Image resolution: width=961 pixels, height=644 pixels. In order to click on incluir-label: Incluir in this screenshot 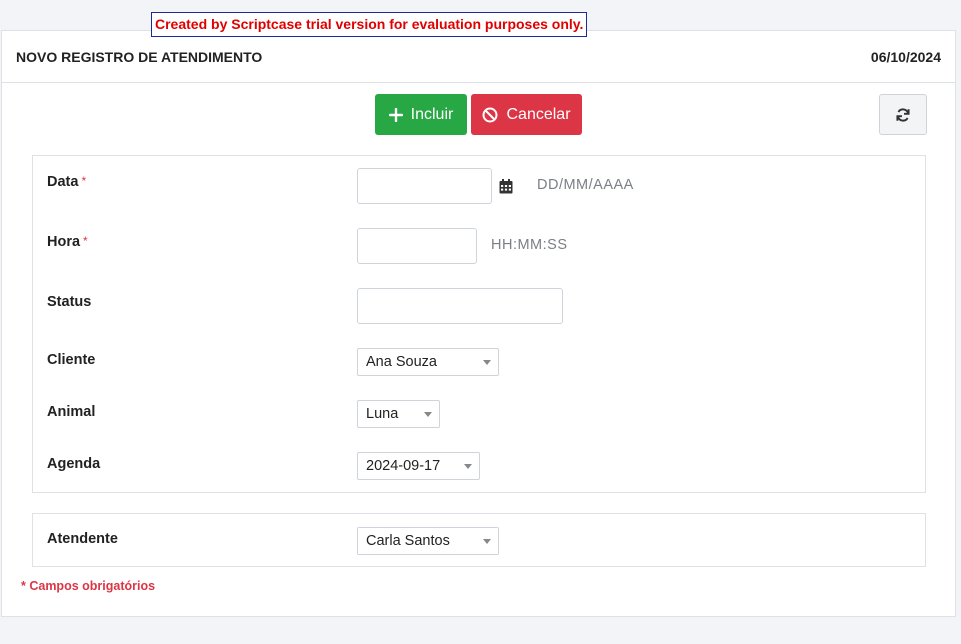, I will do `click(432, 114)`.